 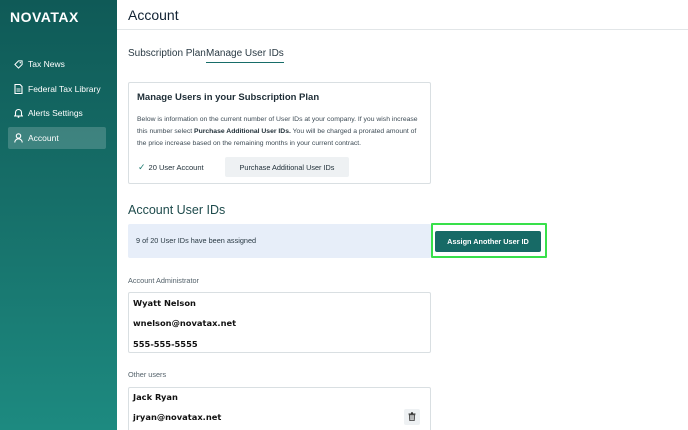 I want to click on bell-icon, so click(x=18, y=113).